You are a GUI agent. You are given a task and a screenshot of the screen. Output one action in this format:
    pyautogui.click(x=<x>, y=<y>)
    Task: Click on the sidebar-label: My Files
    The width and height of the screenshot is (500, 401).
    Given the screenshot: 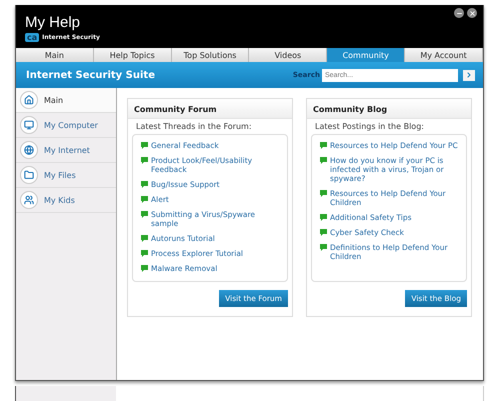 What is the action you would take?
    pyautogui.click(x=60, y=175)
    